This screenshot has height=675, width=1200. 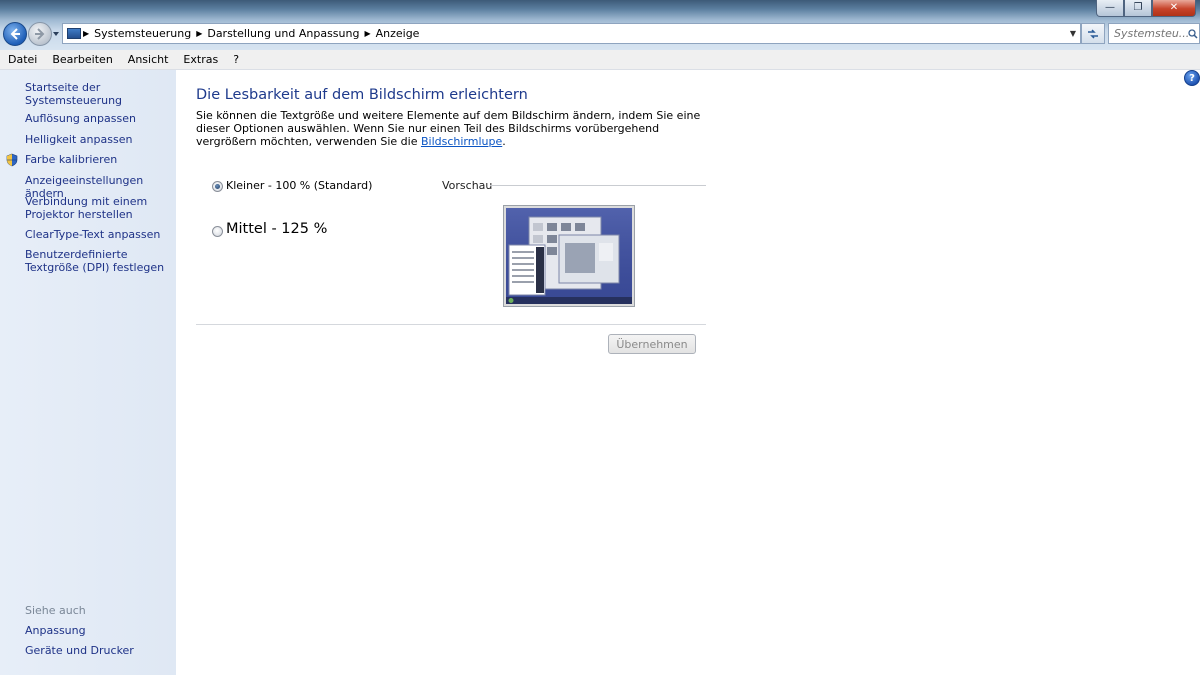 I want to click on section-divider, so click(x=451, y=324).